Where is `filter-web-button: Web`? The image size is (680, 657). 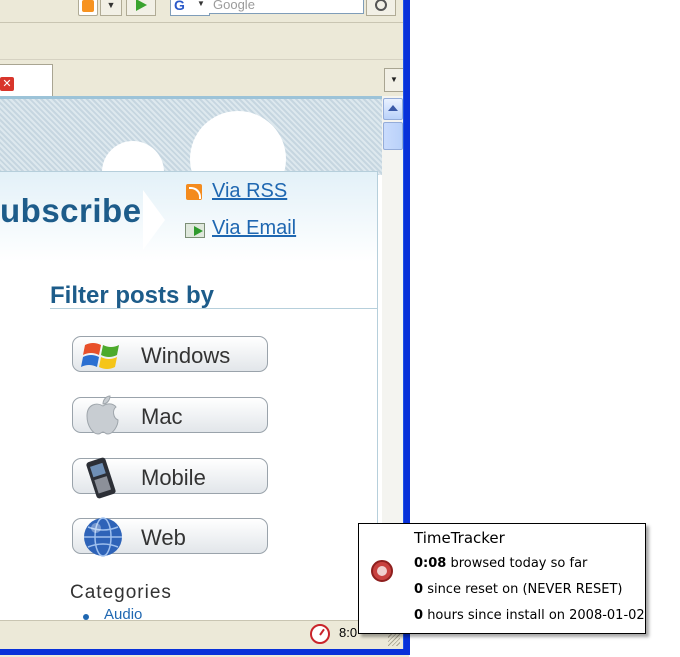 filter-web-button: Web is located at coordinates (170, 537).